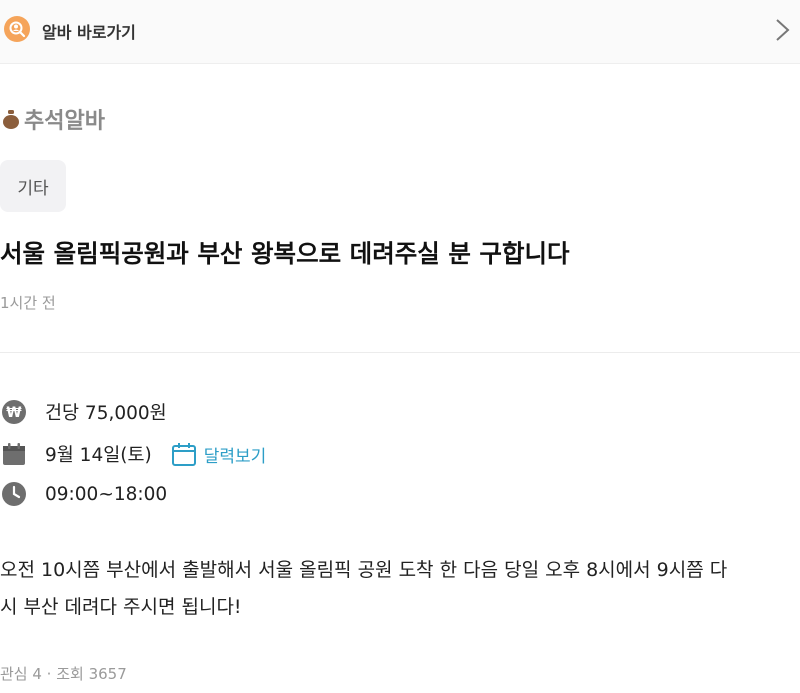 The width and height of the screenshot is (800, 693). Describe the element at coordinates (89, 32) in the screenshot. I see `shortcut-label: 알바 바로가기` at that location.